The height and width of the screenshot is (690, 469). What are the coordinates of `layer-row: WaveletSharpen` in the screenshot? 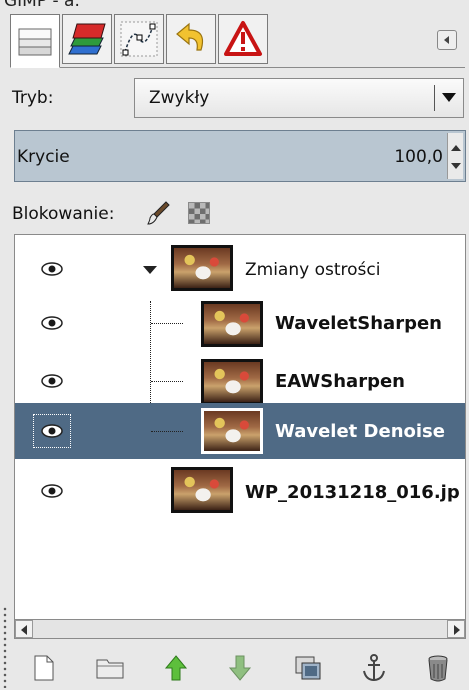 It's located at (240, 324).